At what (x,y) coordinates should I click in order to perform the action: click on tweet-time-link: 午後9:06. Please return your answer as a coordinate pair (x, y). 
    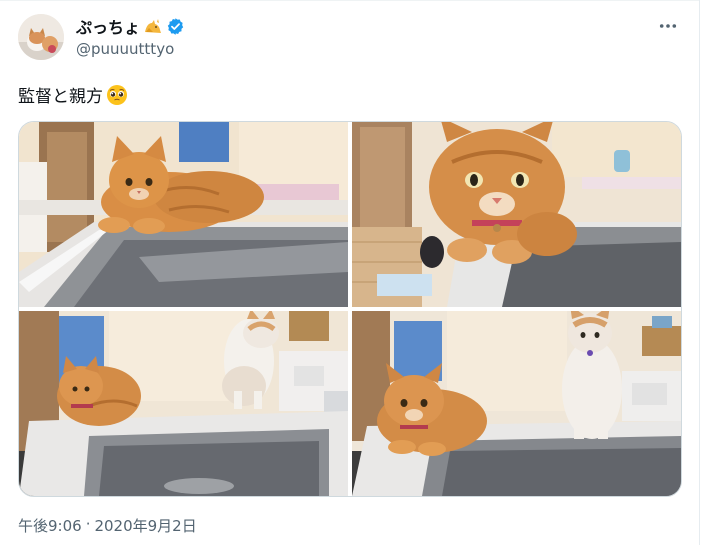
    Looking at the image, I should click on (50, 525).